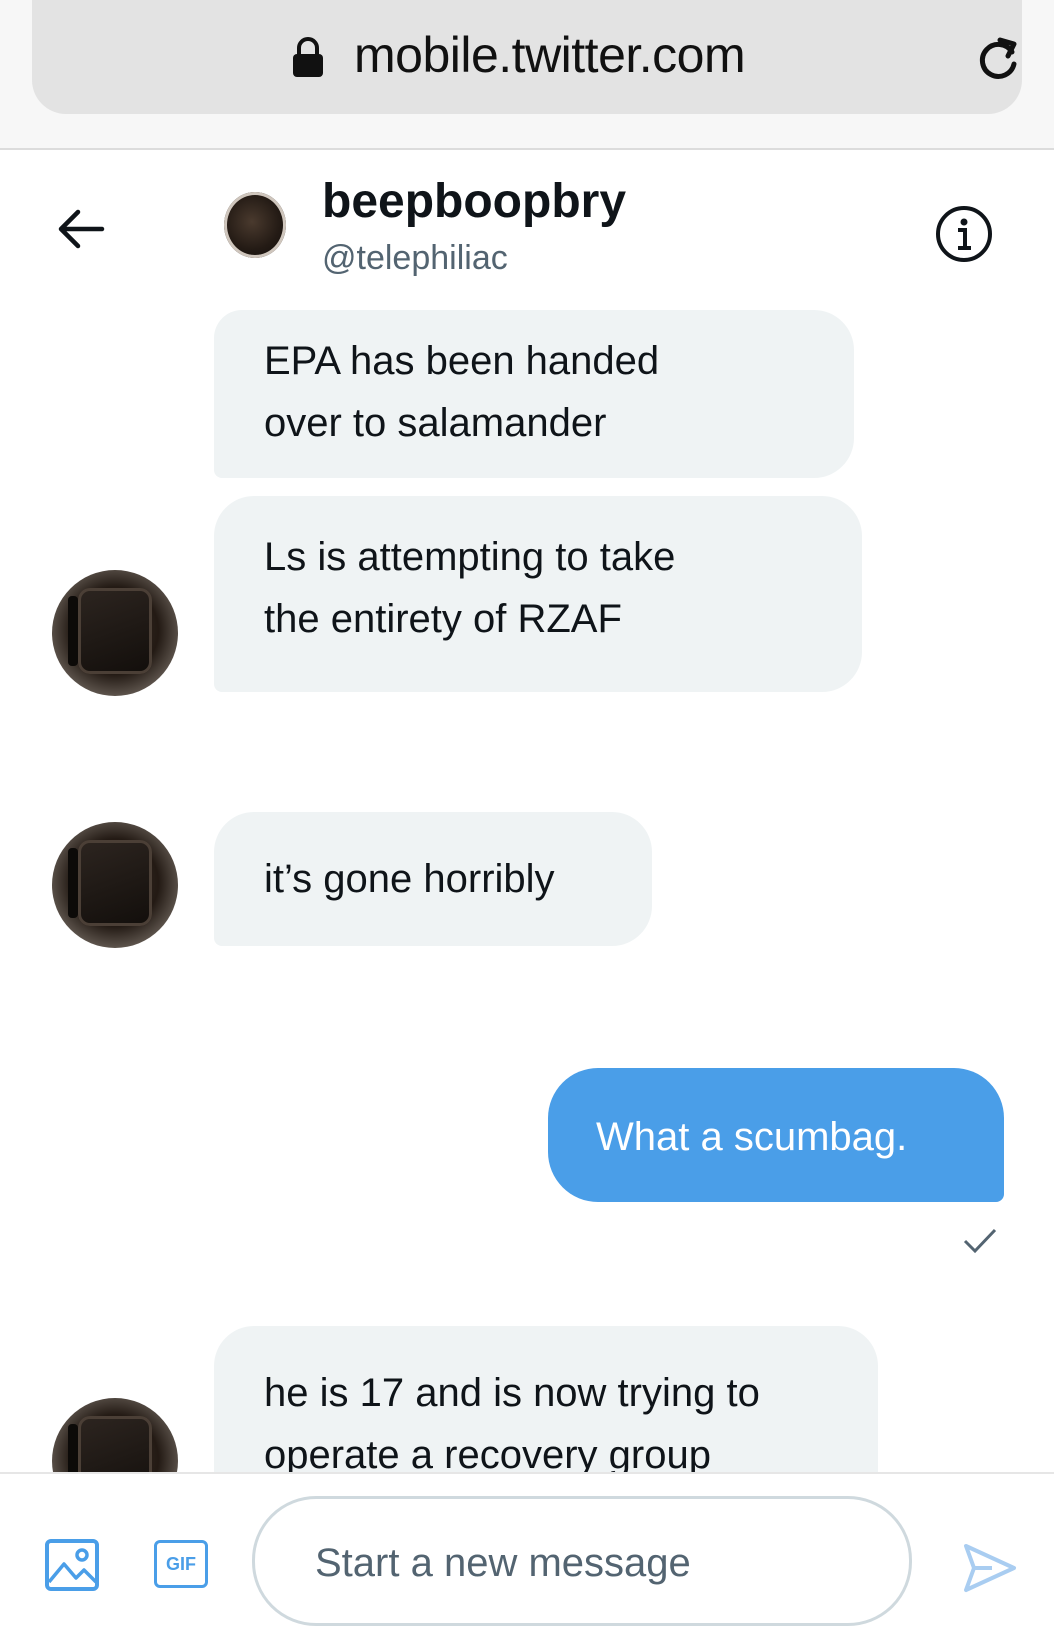  Describe the element at coordinates (550, 55) in the screenshot. I see `url-text: mobile.twitter.com` at that location.